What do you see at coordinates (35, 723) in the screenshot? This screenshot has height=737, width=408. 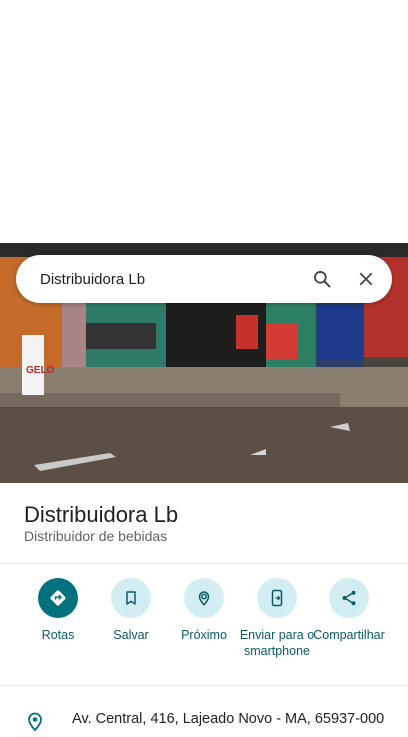 I see `location-pin-icon` at bounding box center [35, 723].